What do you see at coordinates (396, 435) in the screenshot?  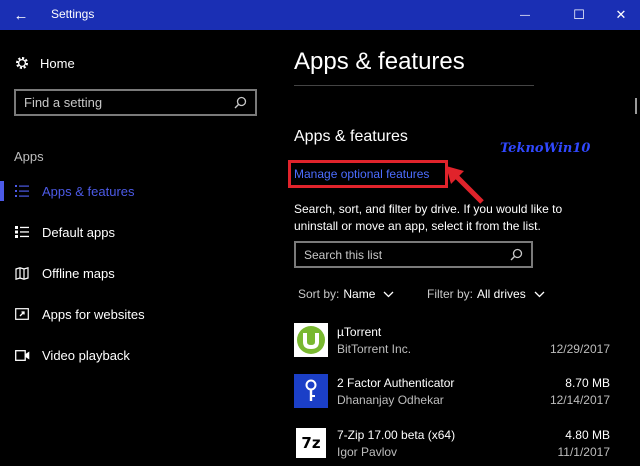 I see `app-name: 7-Zip 17.00 beta (x64)` at bounding box center [396, 435].